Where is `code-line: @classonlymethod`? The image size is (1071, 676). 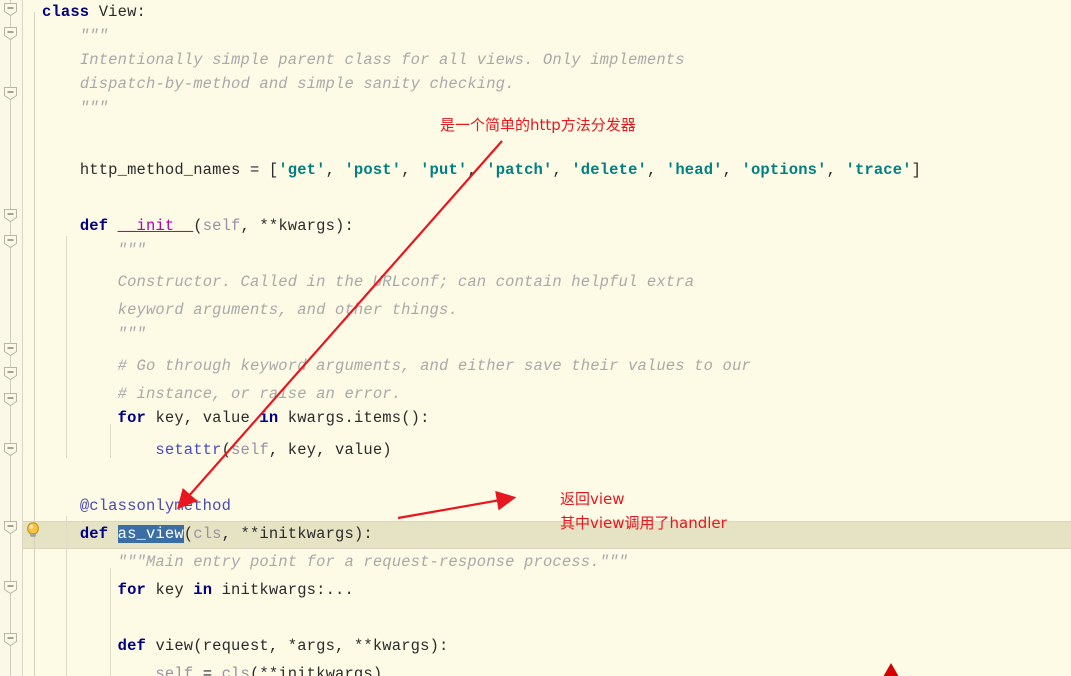
code-line: @classonlymethod is located at coordinates (546, 506).